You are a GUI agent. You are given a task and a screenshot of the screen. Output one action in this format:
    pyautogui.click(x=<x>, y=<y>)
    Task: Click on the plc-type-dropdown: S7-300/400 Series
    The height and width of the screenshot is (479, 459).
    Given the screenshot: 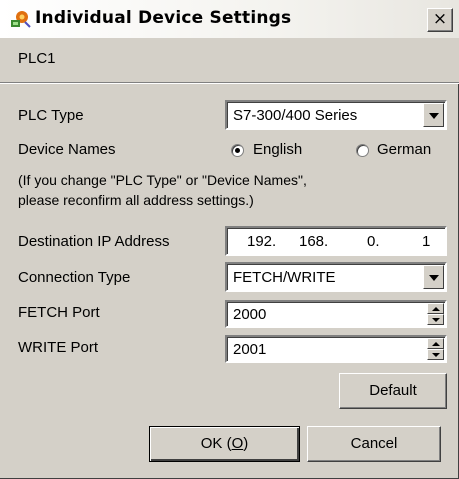 What is the action you would take?
    pyautogui.click(x=336, y=115)
    